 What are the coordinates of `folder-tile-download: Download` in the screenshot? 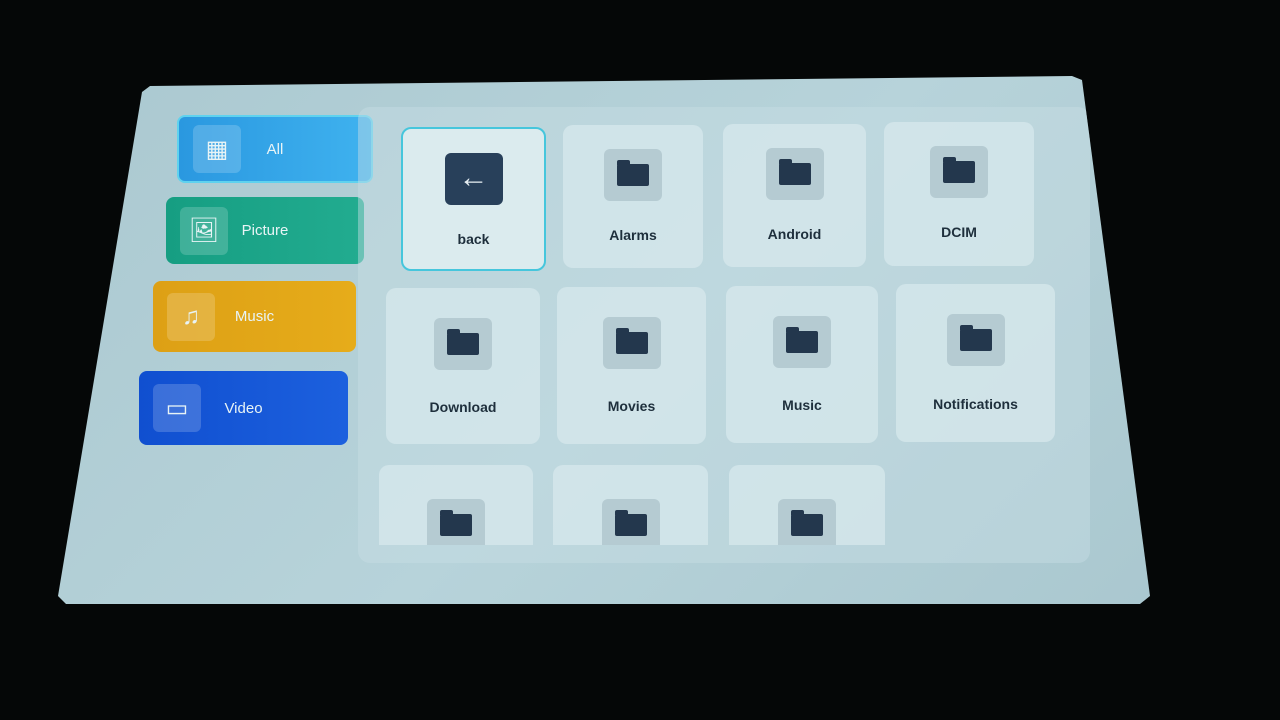 It's located at (463, 366).